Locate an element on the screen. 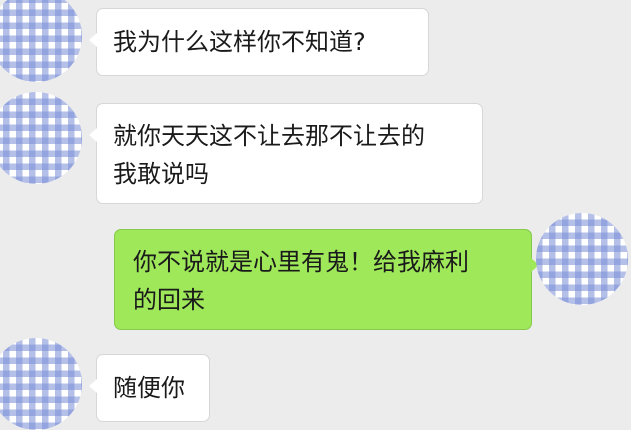 This screenshot has height=430, width=631. self-avatar is located at coordinates (582, 259).